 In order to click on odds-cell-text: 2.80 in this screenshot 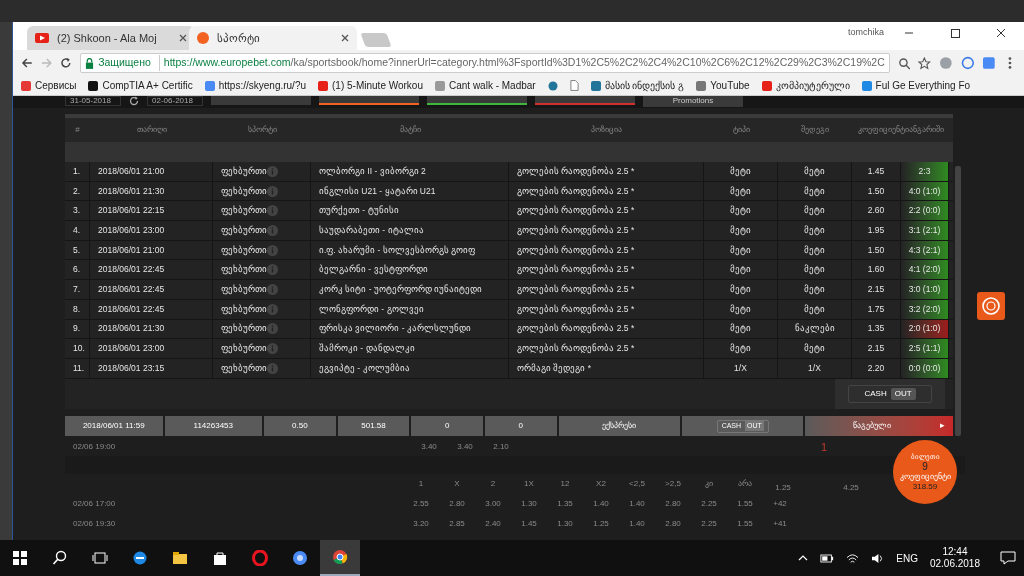, I will do `click(673, 524)`.